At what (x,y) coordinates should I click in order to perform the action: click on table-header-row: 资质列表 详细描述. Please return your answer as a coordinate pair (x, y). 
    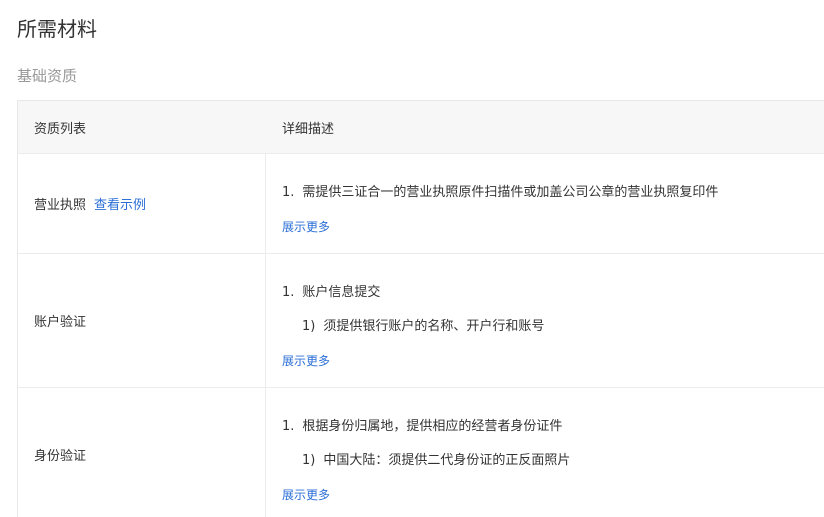
    Looking at the image, I should click on (421, 127).